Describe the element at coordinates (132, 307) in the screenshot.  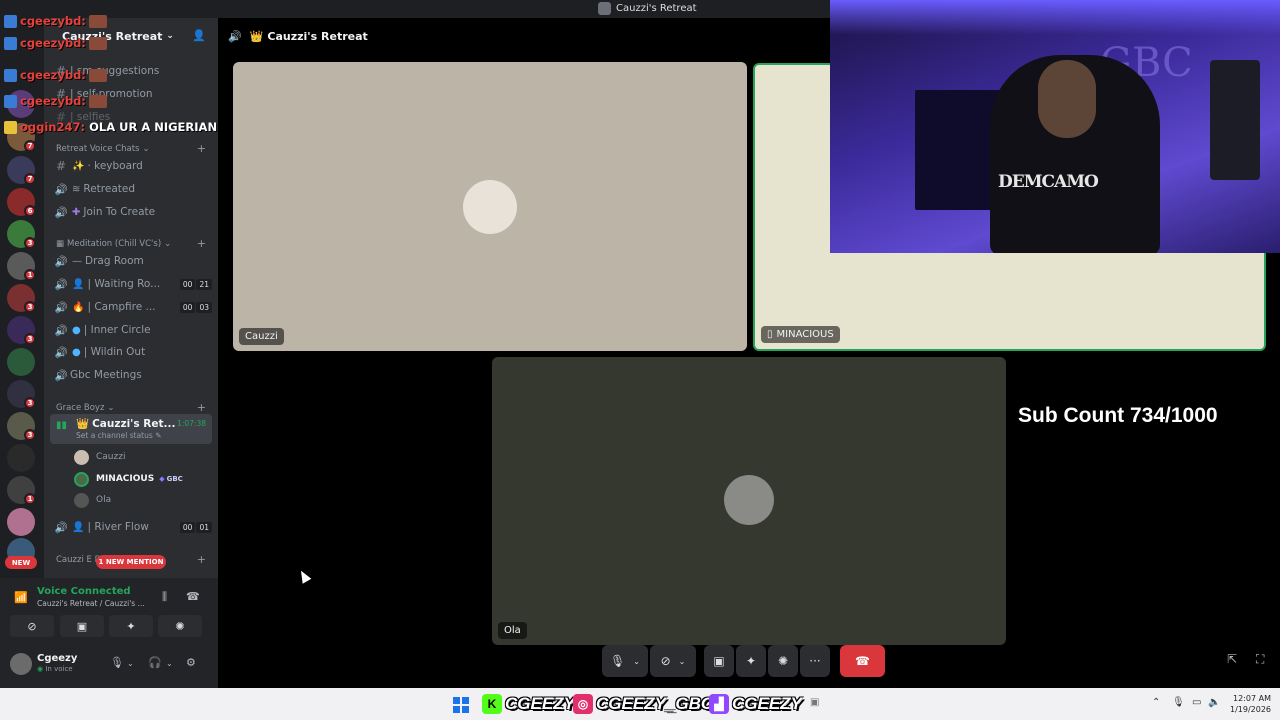
I see `channel-campfire: 🔊 🔥 | Campfire ... 00 03` at that location.